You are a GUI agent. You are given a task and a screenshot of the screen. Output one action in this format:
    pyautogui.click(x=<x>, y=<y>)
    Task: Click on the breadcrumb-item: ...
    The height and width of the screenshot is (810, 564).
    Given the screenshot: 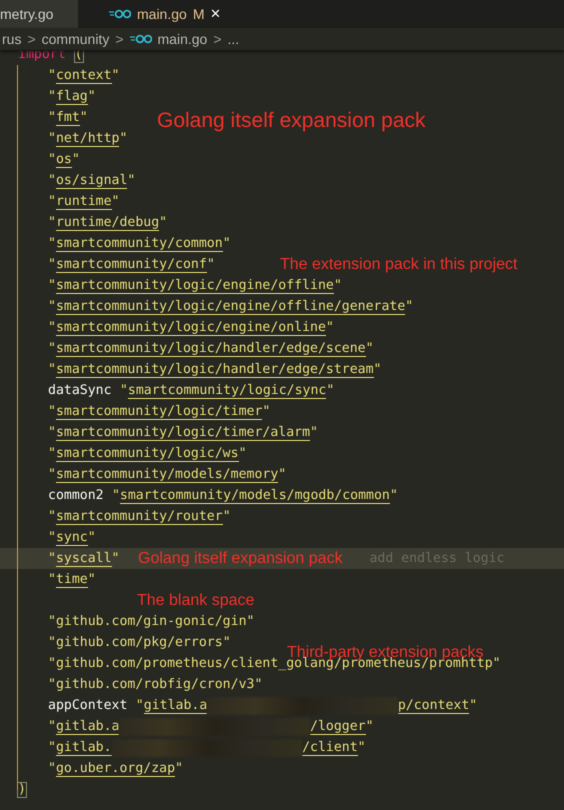 What is the action you would take?
    pyautogui.click(x=234, y=39)
    